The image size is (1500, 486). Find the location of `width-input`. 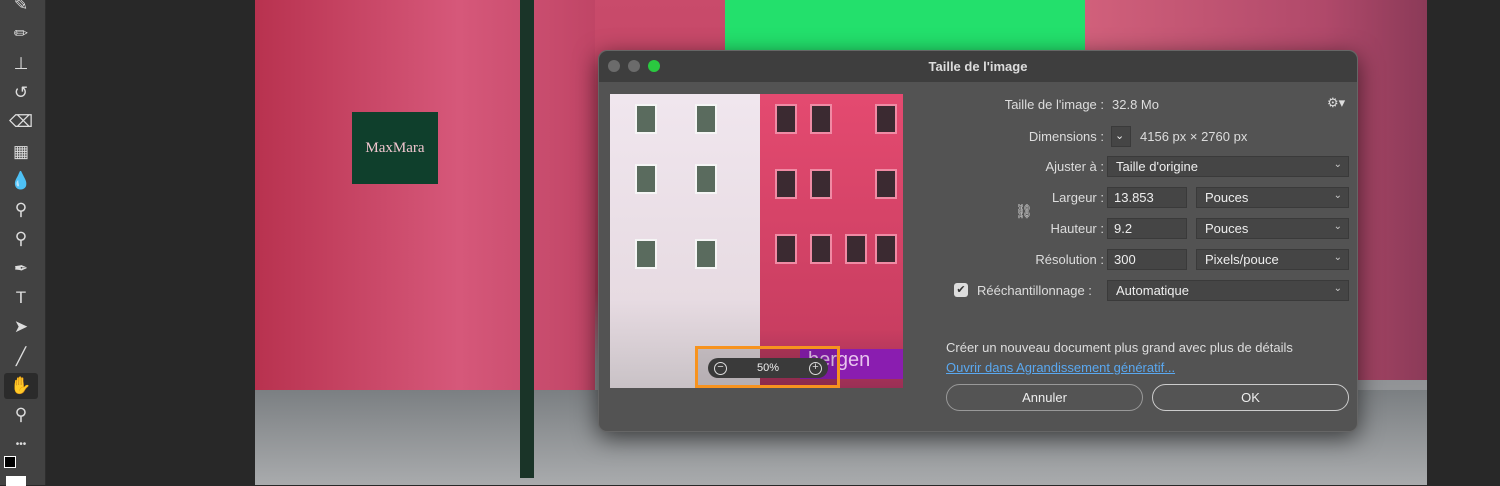

width-input is located at coordinates (1147, 197).